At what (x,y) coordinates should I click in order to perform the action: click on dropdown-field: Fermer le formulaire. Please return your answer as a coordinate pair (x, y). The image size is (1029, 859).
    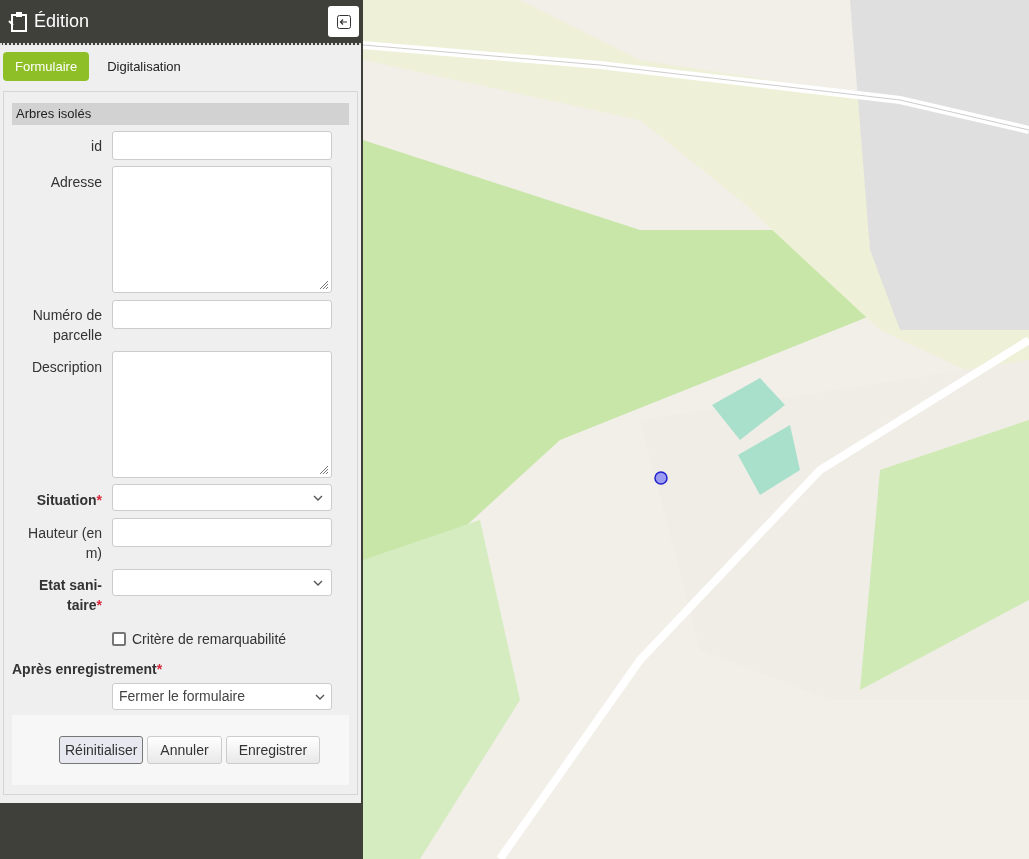
    Looking at the image, I should click on (222, 696).